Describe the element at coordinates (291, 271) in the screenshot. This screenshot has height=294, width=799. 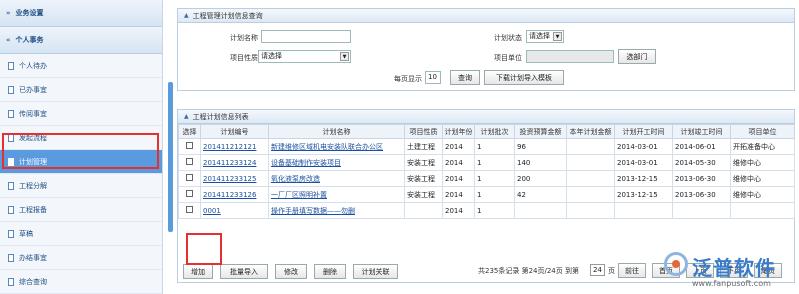
I see `edit-button: 修改` at that location.